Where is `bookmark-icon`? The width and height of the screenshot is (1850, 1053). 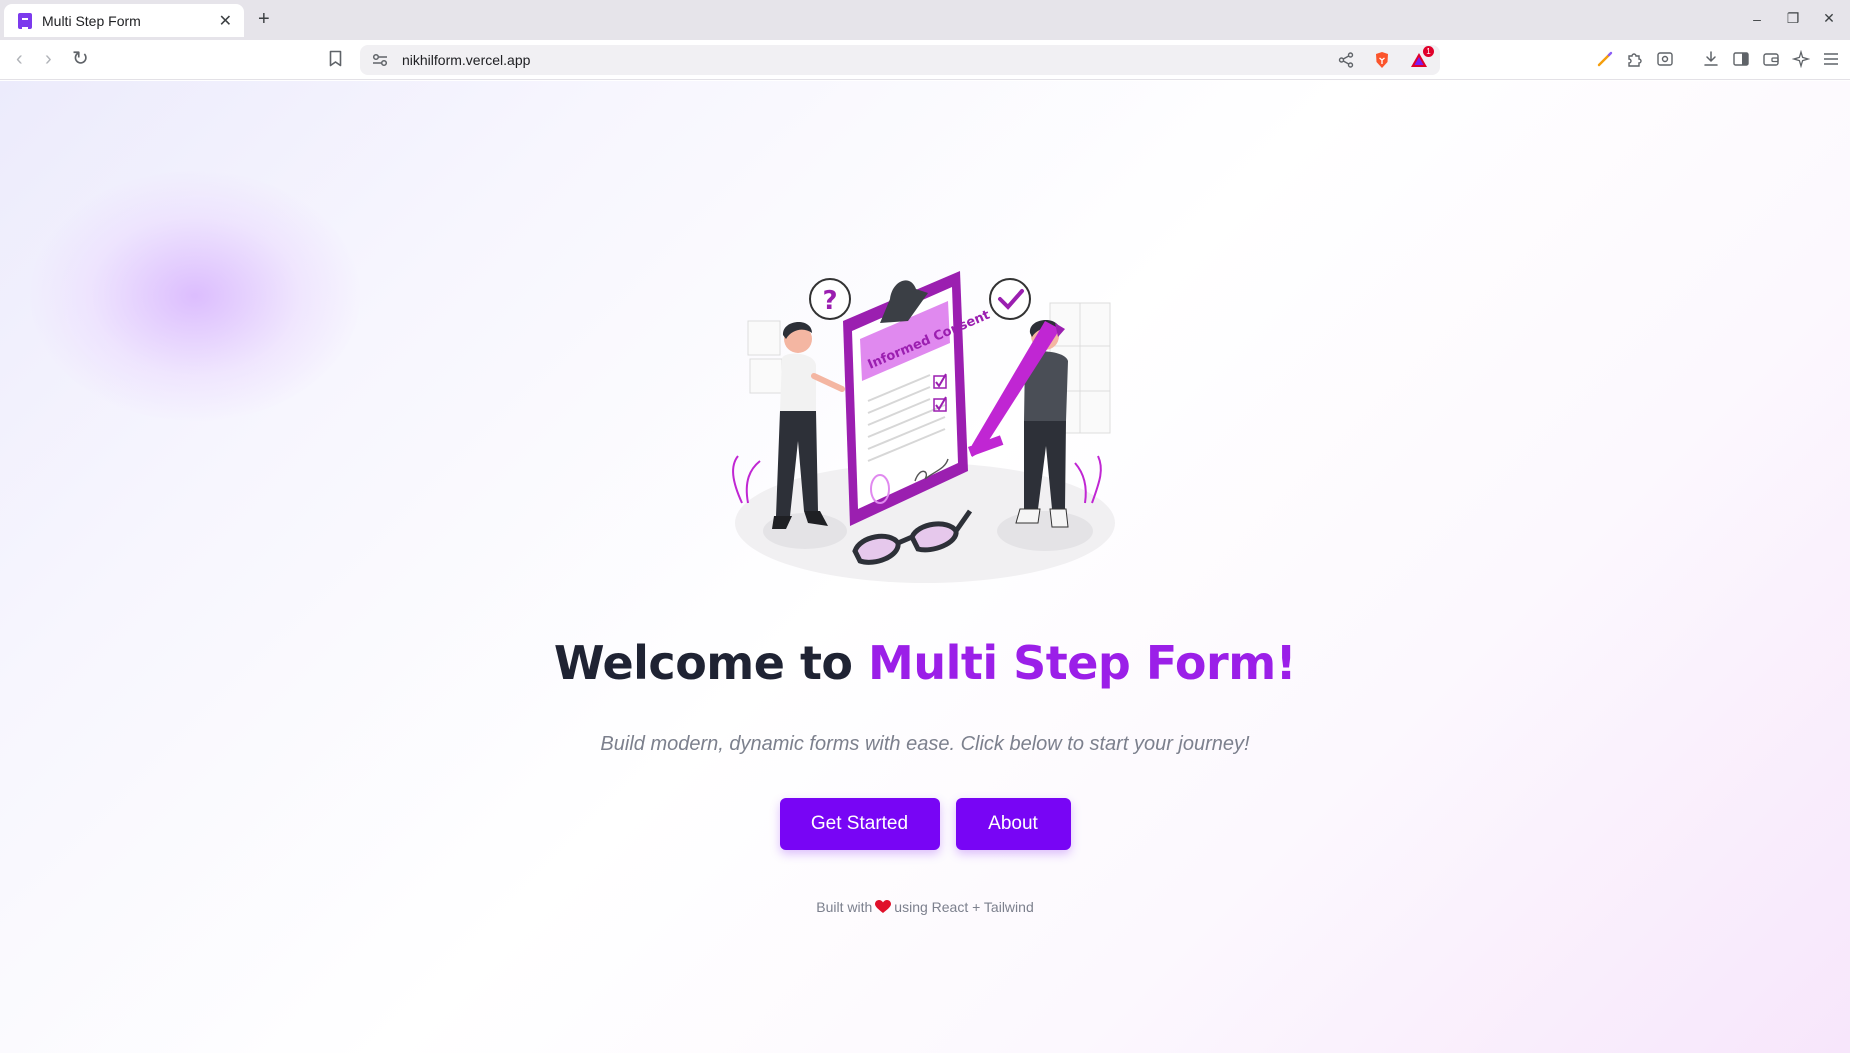
bookmark-icon is located at coordinates (335, 58).